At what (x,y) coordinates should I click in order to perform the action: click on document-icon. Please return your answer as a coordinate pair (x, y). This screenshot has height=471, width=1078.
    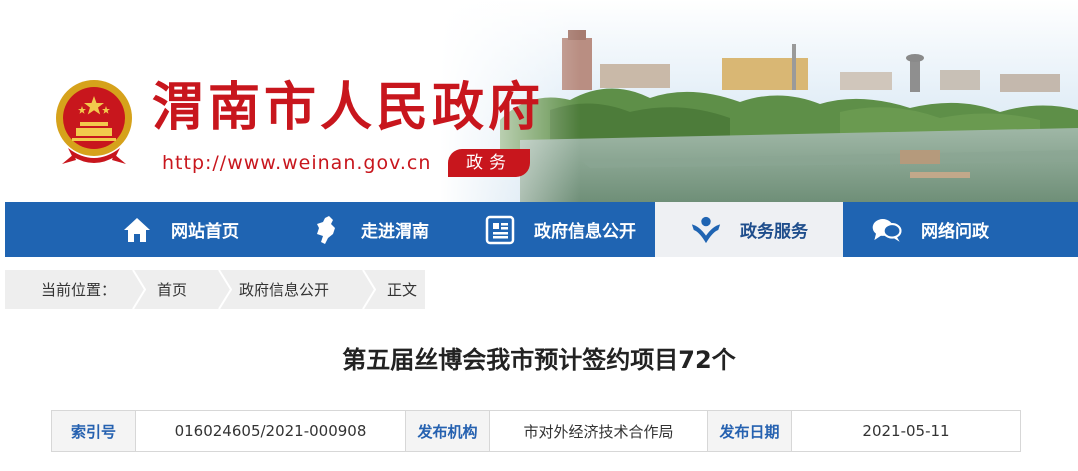
    Looking at the image, I should click on (500, 230).